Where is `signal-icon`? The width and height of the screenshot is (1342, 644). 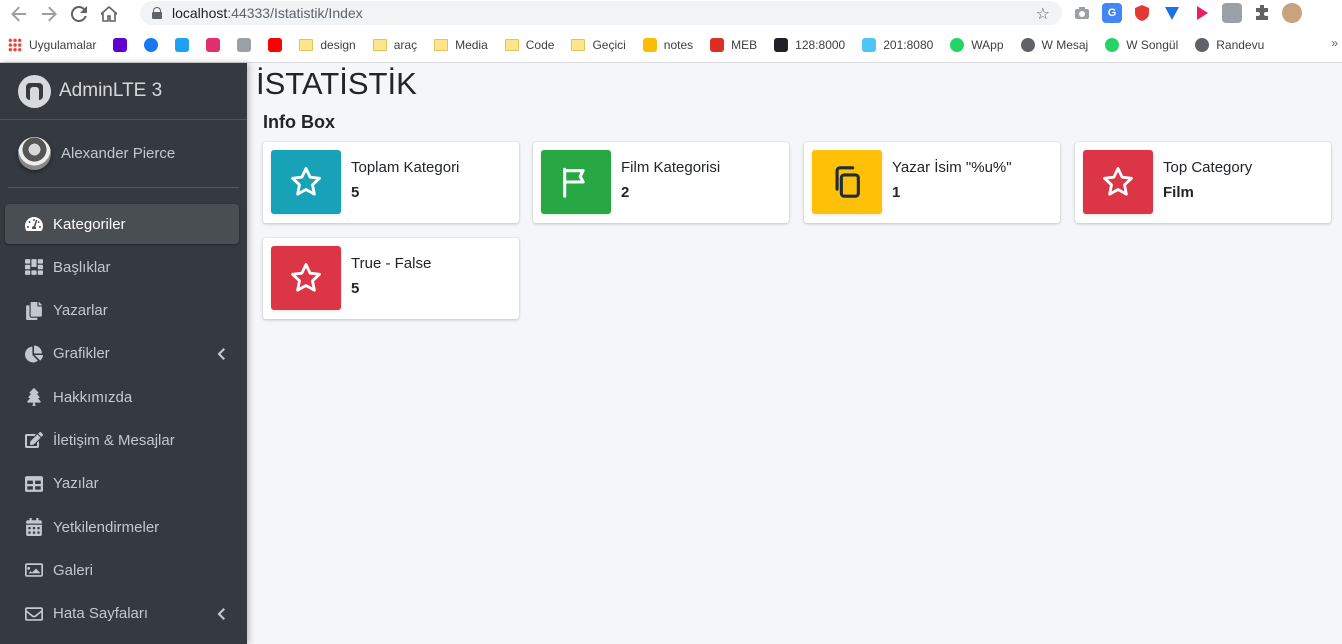 signal-icon is located at coordinates (244, 44).